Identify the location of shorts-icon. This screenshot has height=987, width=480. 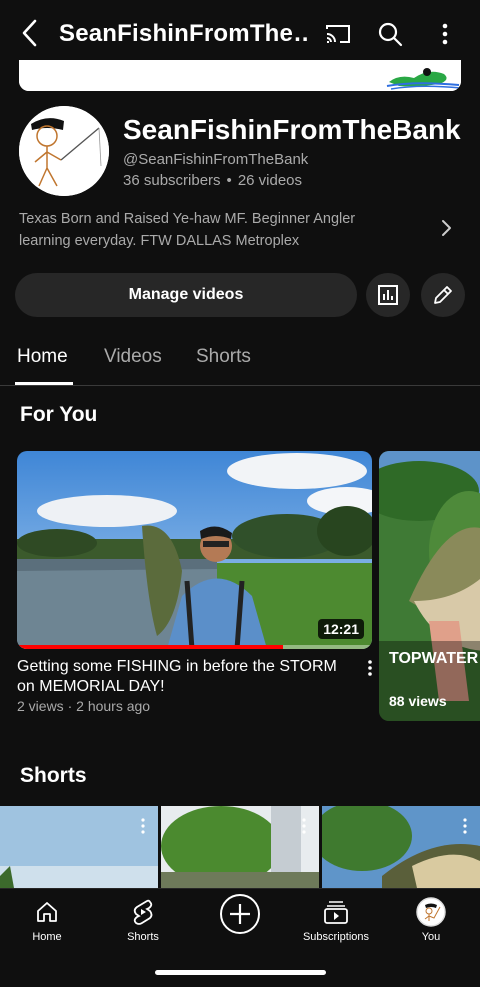
(143, 912).